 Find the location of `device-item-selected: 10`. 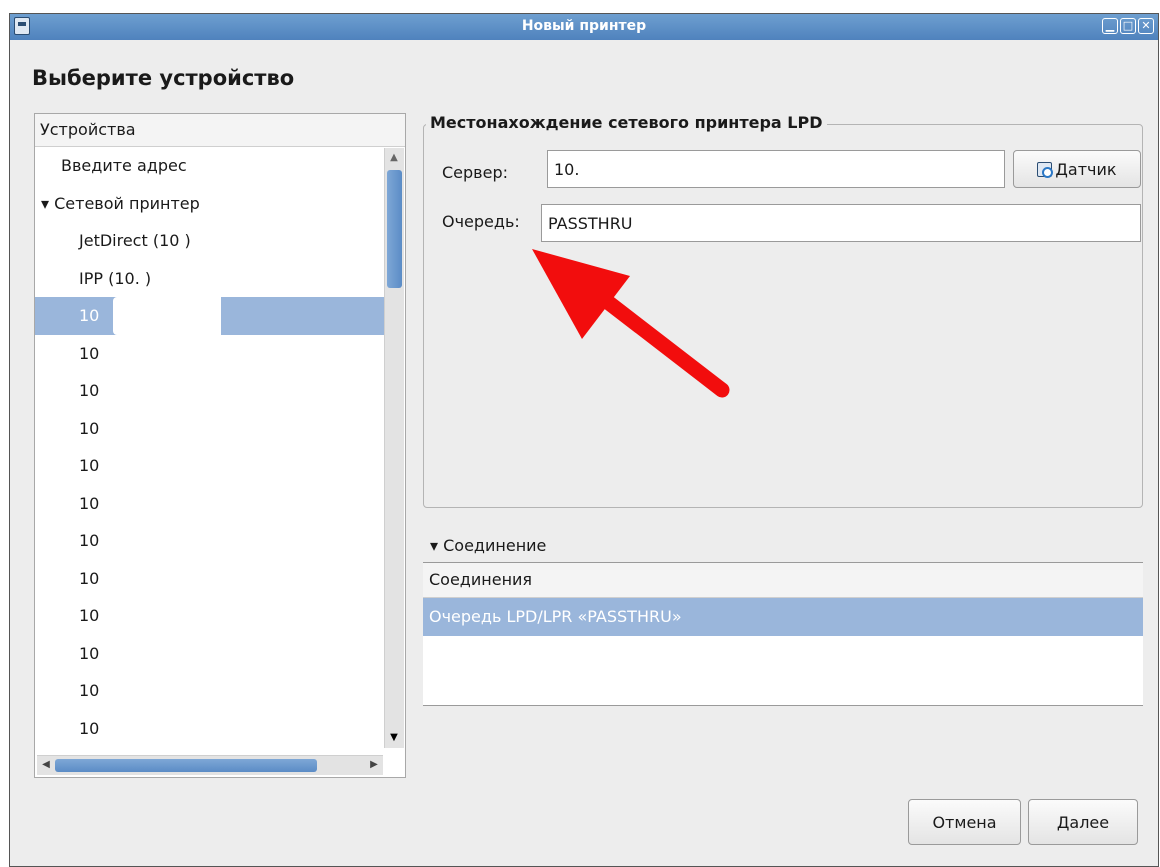

device-item-selected: 10 is located at coordinates (210, 316).